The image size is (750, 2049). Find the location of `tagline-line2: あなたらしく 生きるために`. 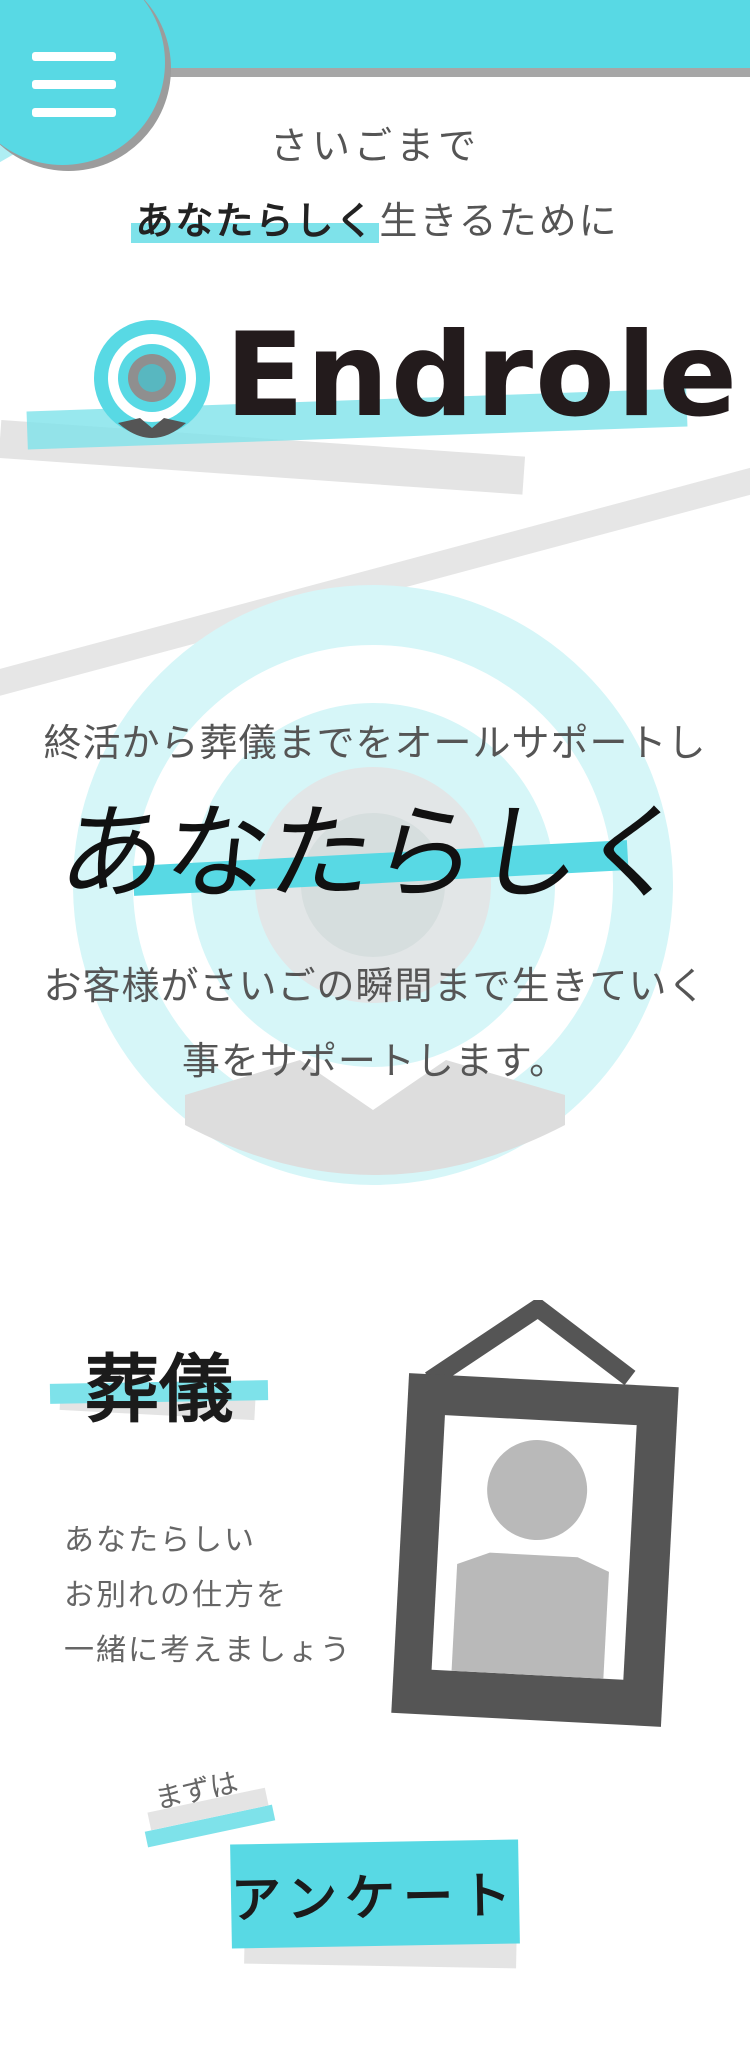

tagline-line2: あなたらしく 生きるために is located at coordinates (375, 217).